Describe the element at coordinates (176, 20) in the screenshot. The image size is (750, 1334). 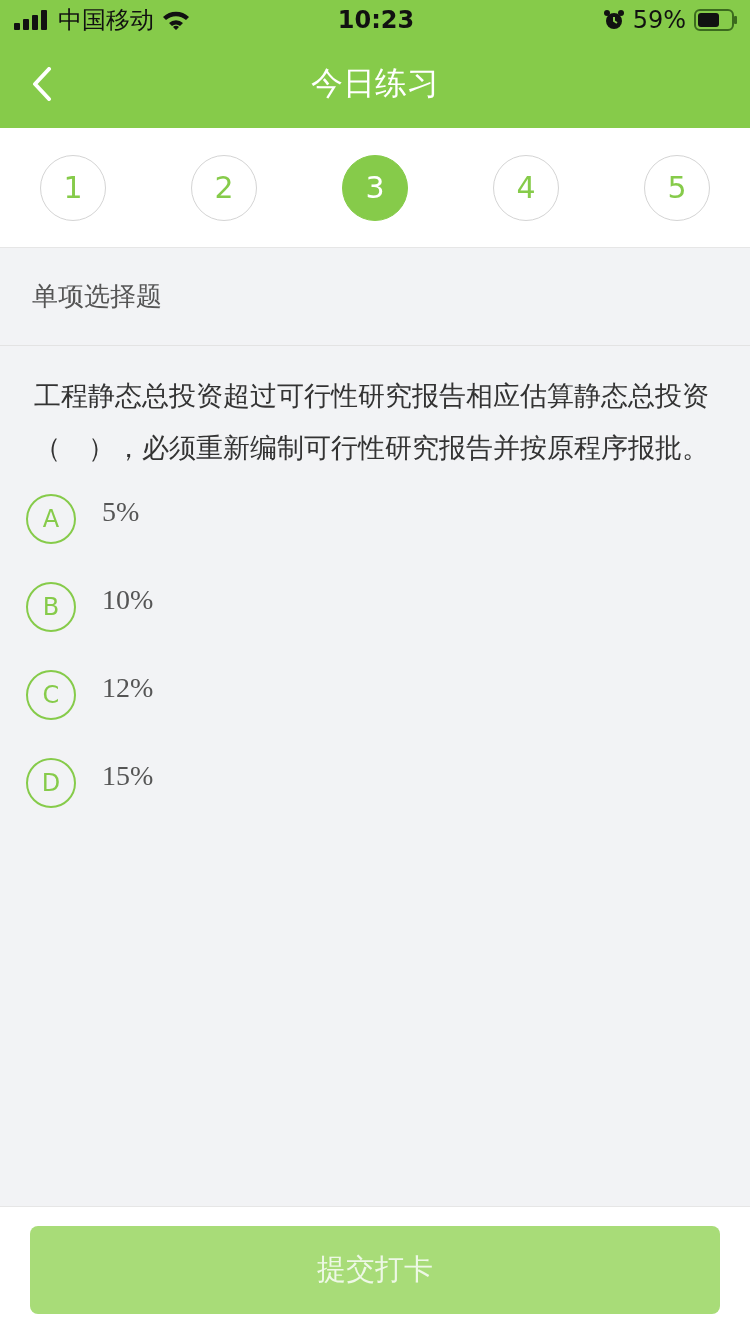
I see `wifi-icon` at that location.